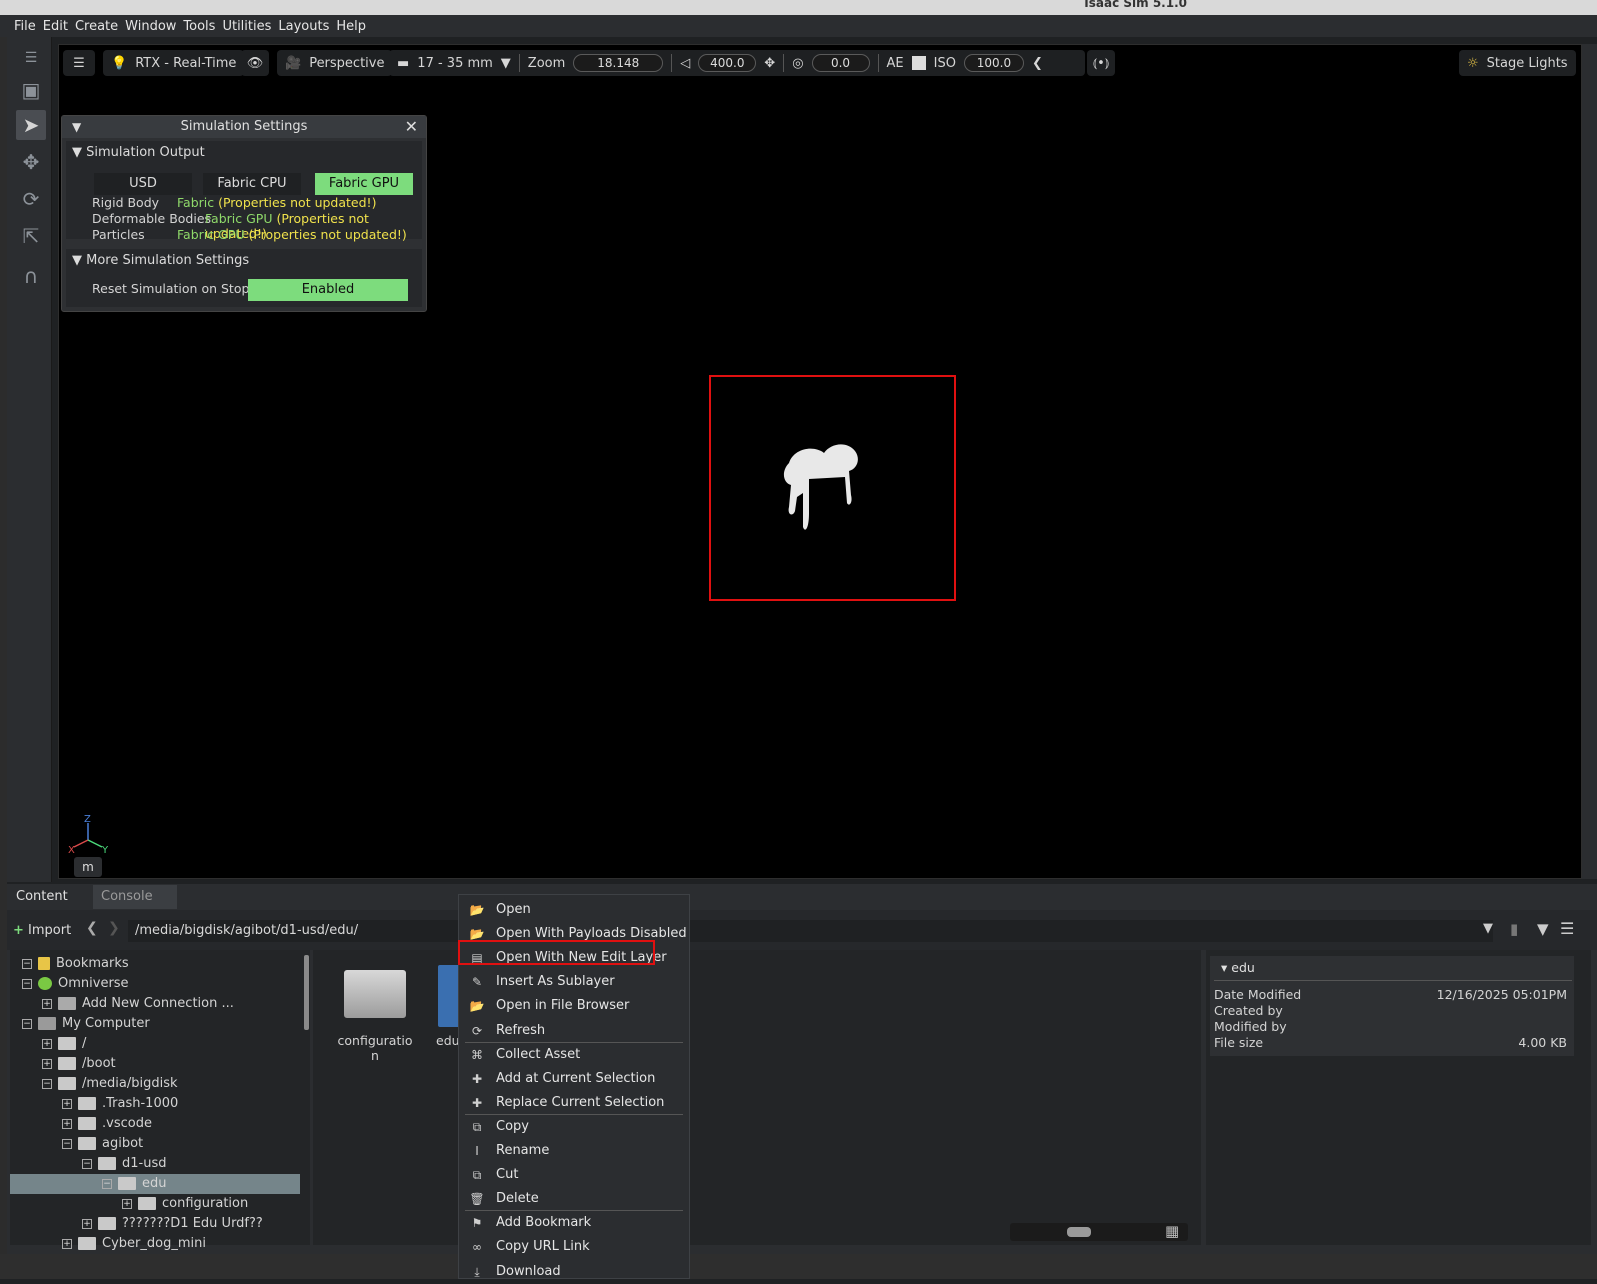 The width and height of the screenshot is (1597, 1284). I want to click on tree-item: + .Trash-1000, so click(155, 1104).